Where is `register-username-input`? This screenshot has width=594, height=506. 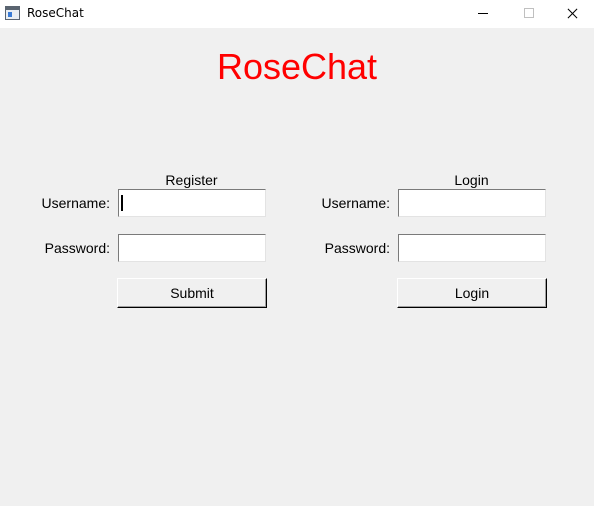
register-username-input is located at coordinates (192, 203).